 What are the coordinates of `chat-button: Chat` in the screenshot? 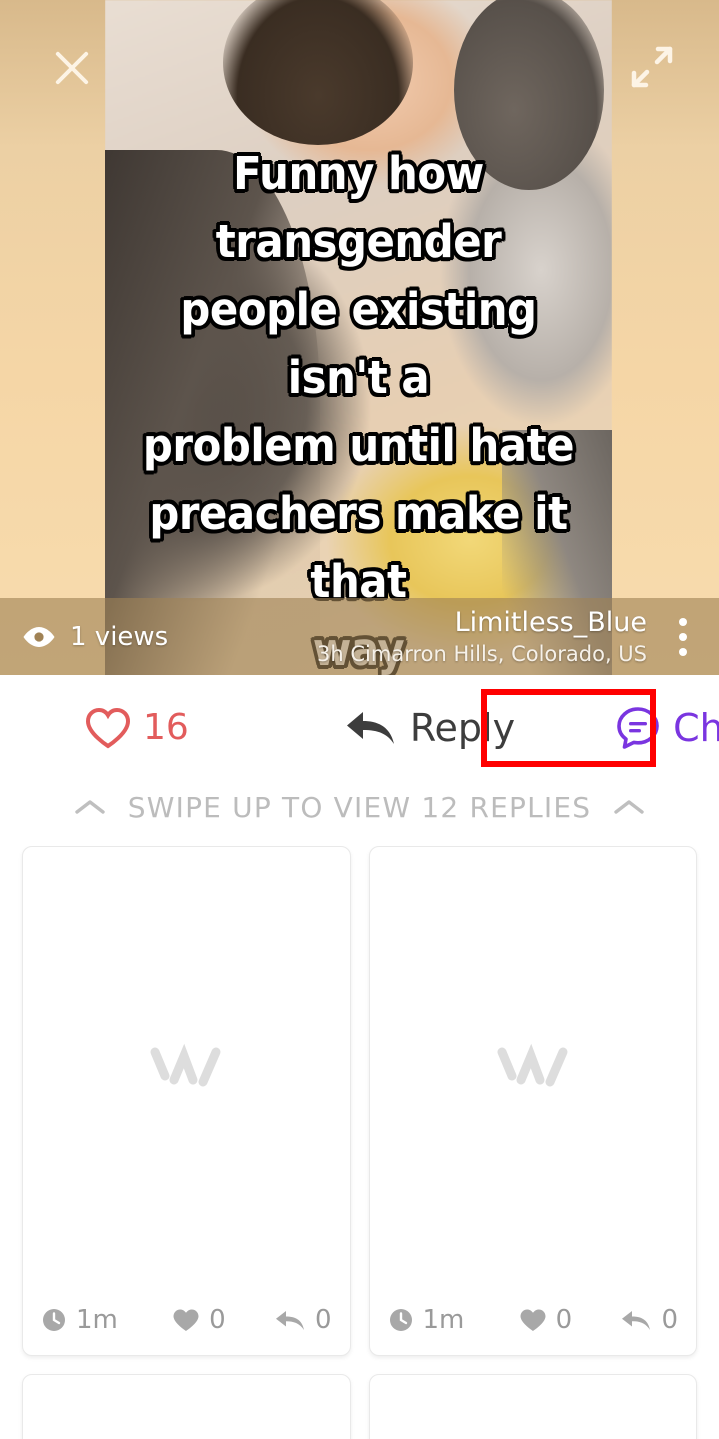 It's located at (667, 728).